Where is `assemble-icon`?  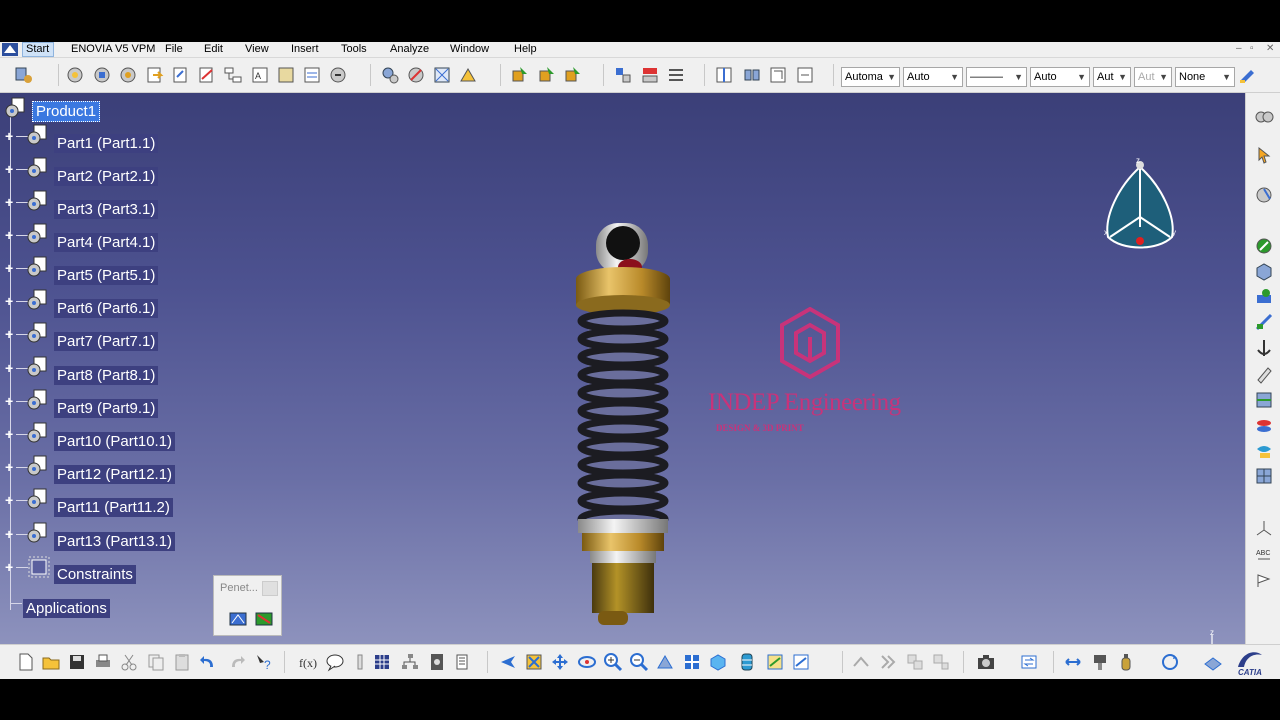 assemble-icon is located at coordinates (1264, 297).